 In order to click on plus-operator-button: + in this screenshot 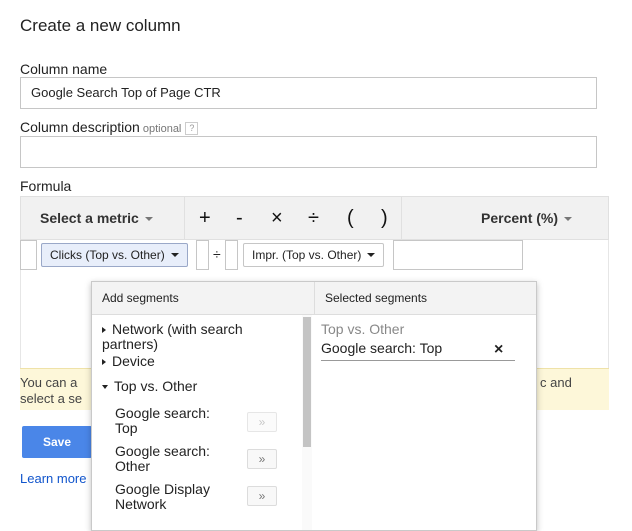, I will do `click(205, 218)`.